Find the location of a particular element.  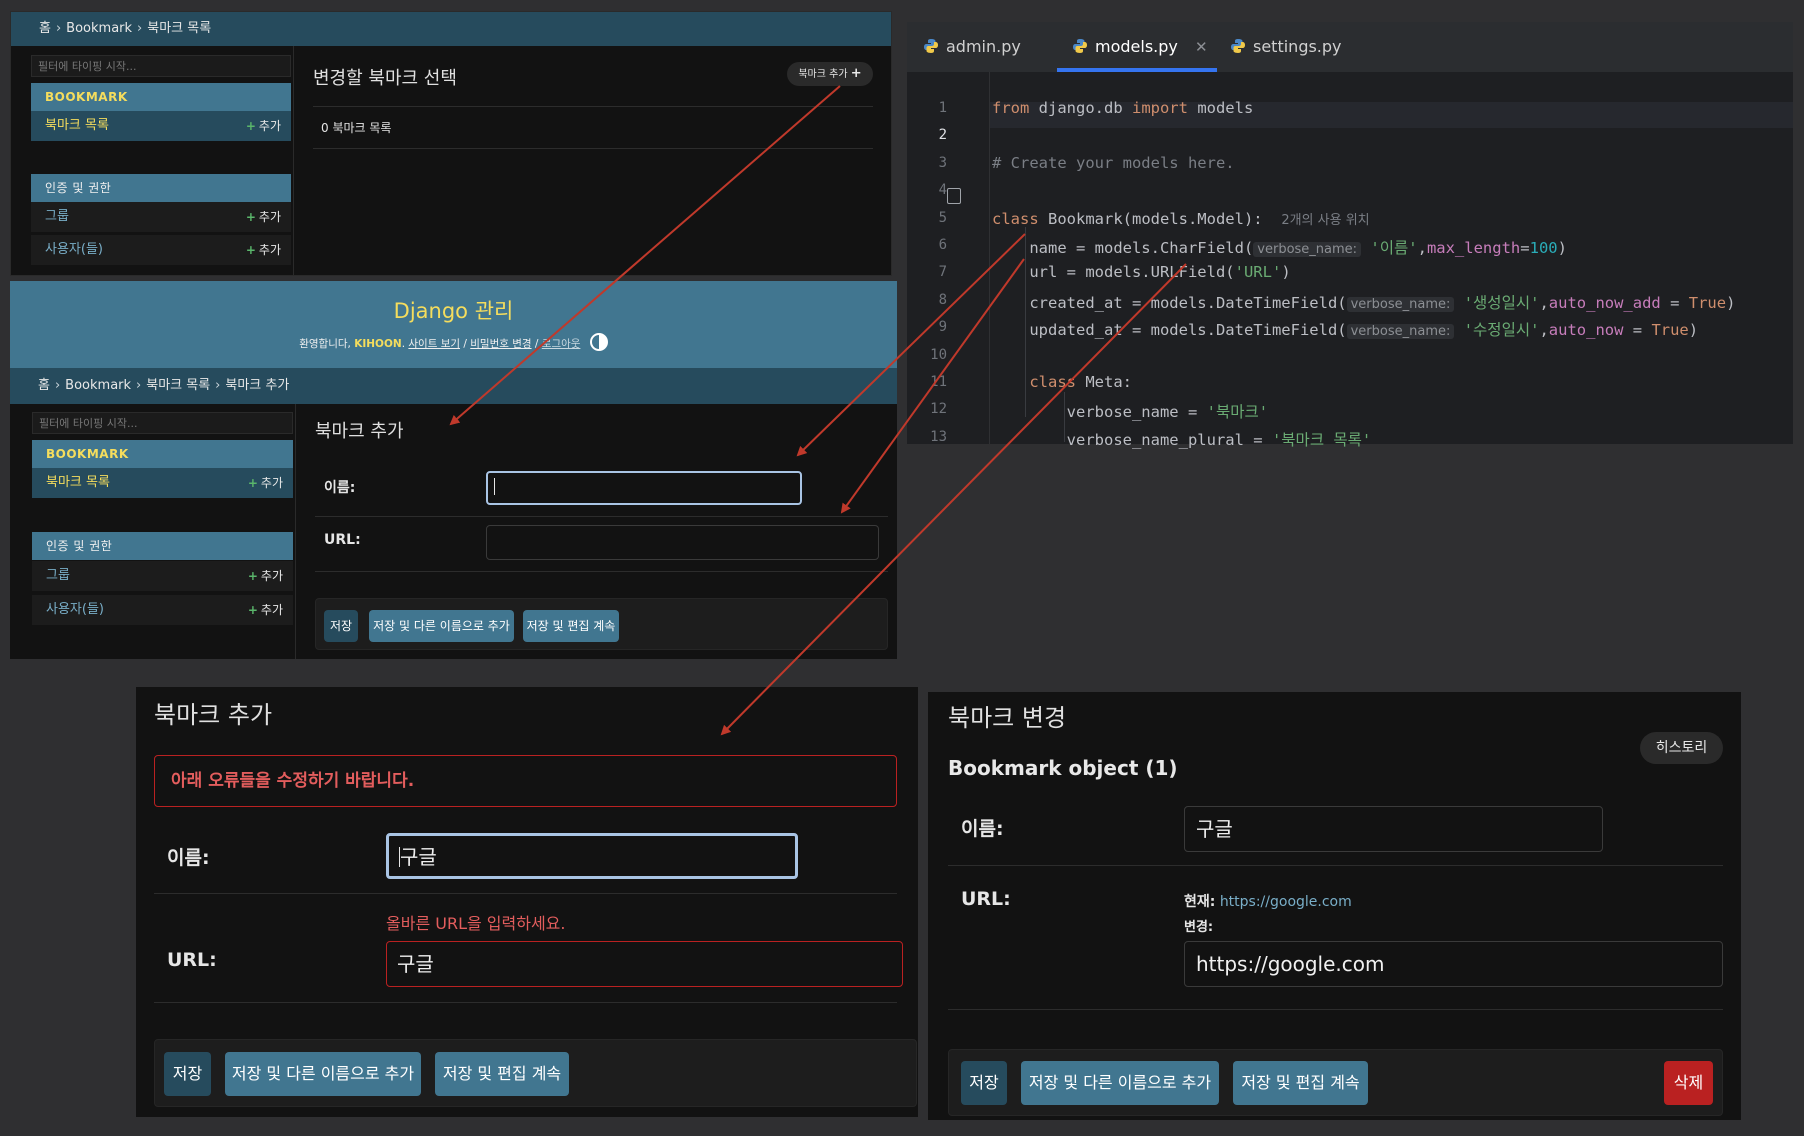

arrow-name-field-to-name-input is located at coordinates (911, 345).